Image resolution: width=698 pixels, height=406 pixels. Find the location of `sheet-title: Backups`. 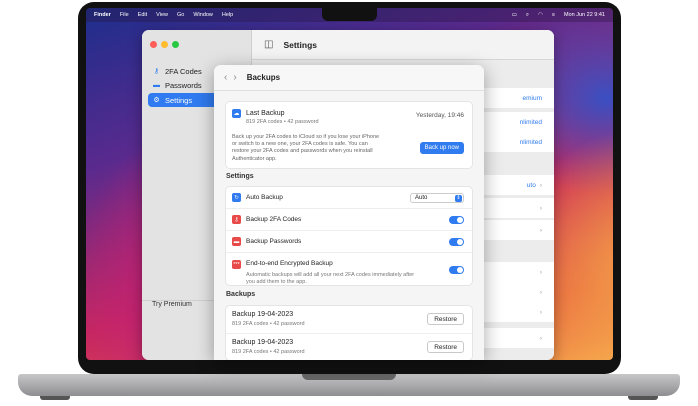

sheet-title: Backups is located at coordinates (263, 77).